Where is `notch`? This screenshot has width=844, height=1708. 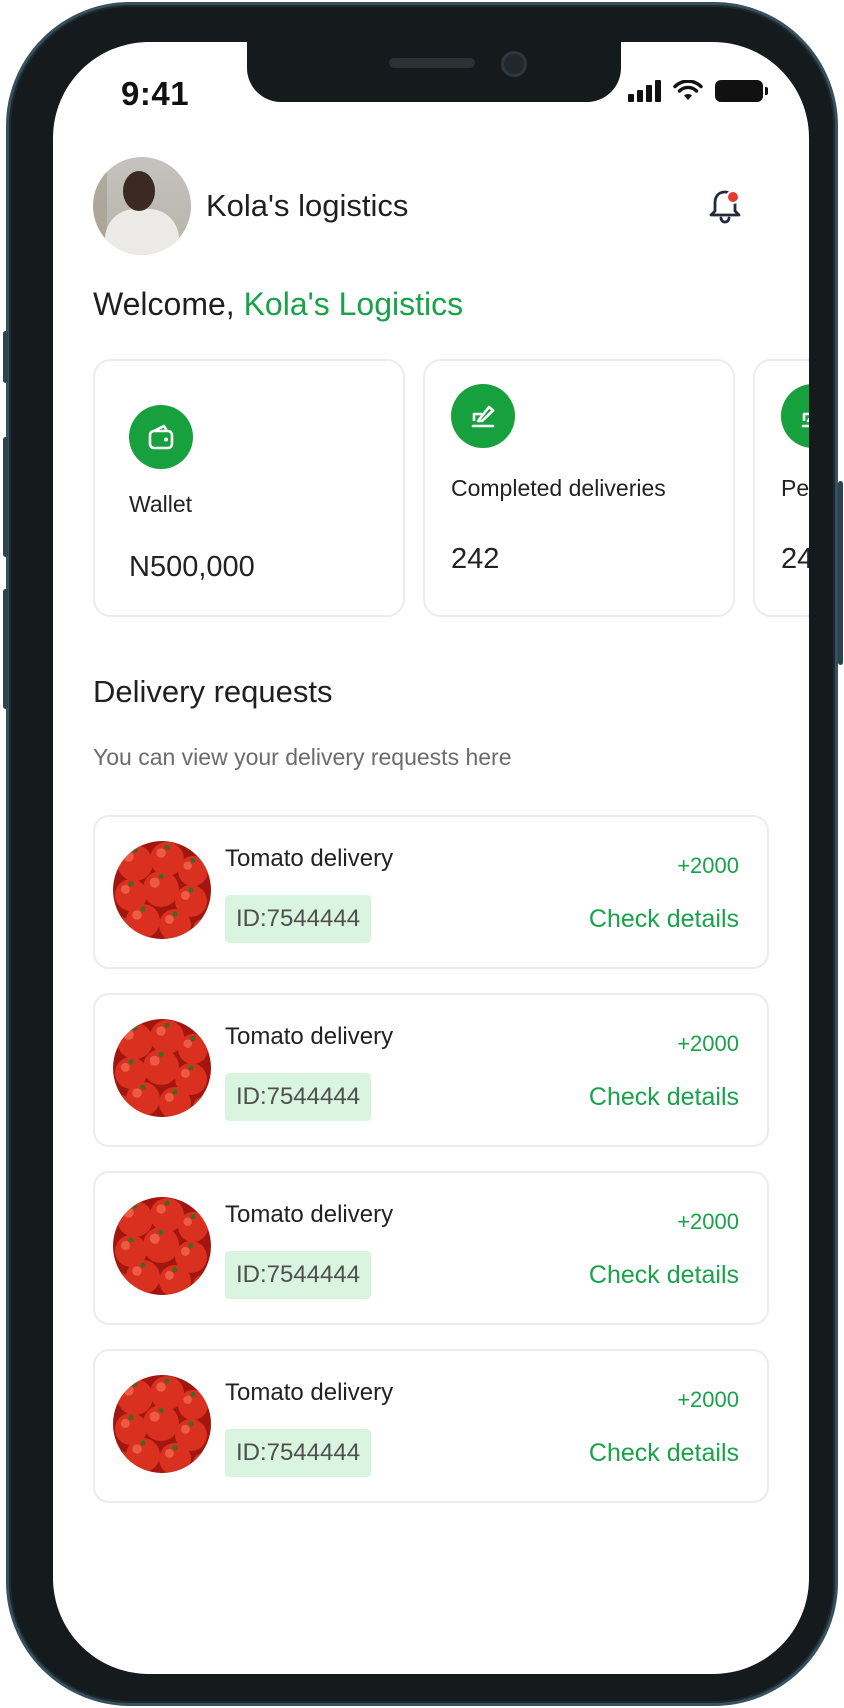
notch is located at coordinates (434, 72).